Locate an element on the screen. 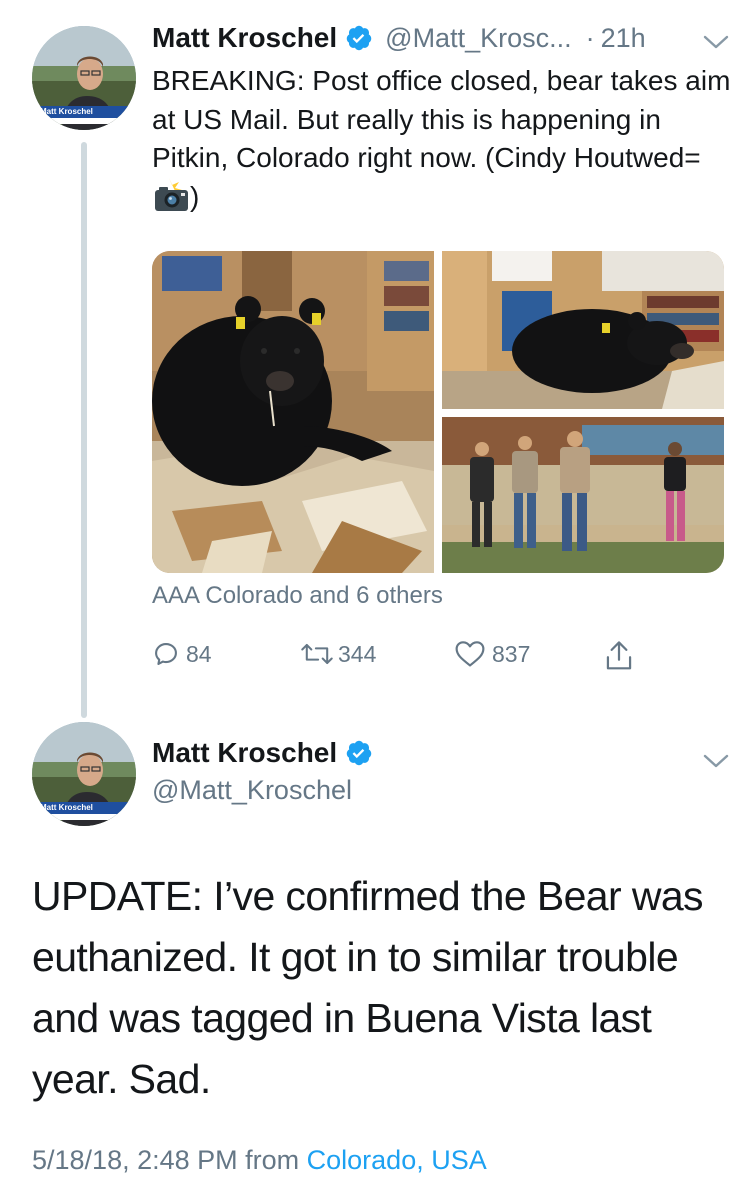  tweet-header-2: Matt Kroschel is located at coordinates (262, 753).